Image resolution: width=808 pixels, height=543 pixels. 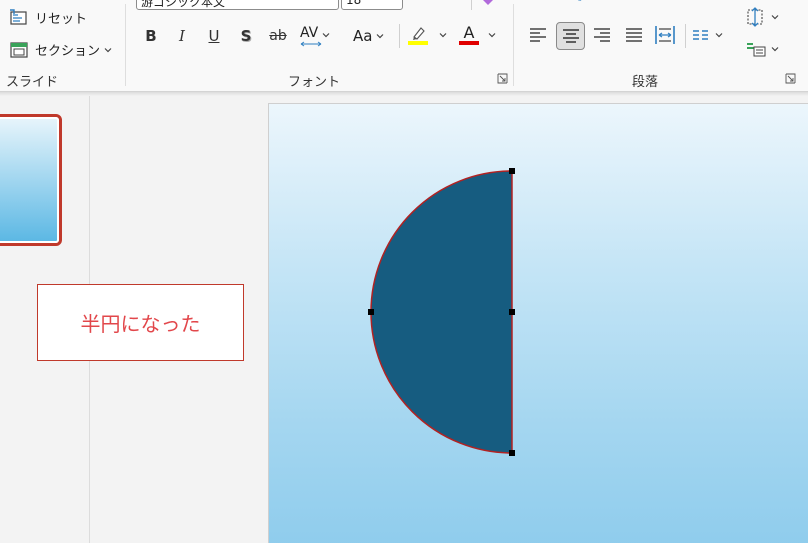 I want to click on slides-group-label: スライド, so click(x=32, y=82).